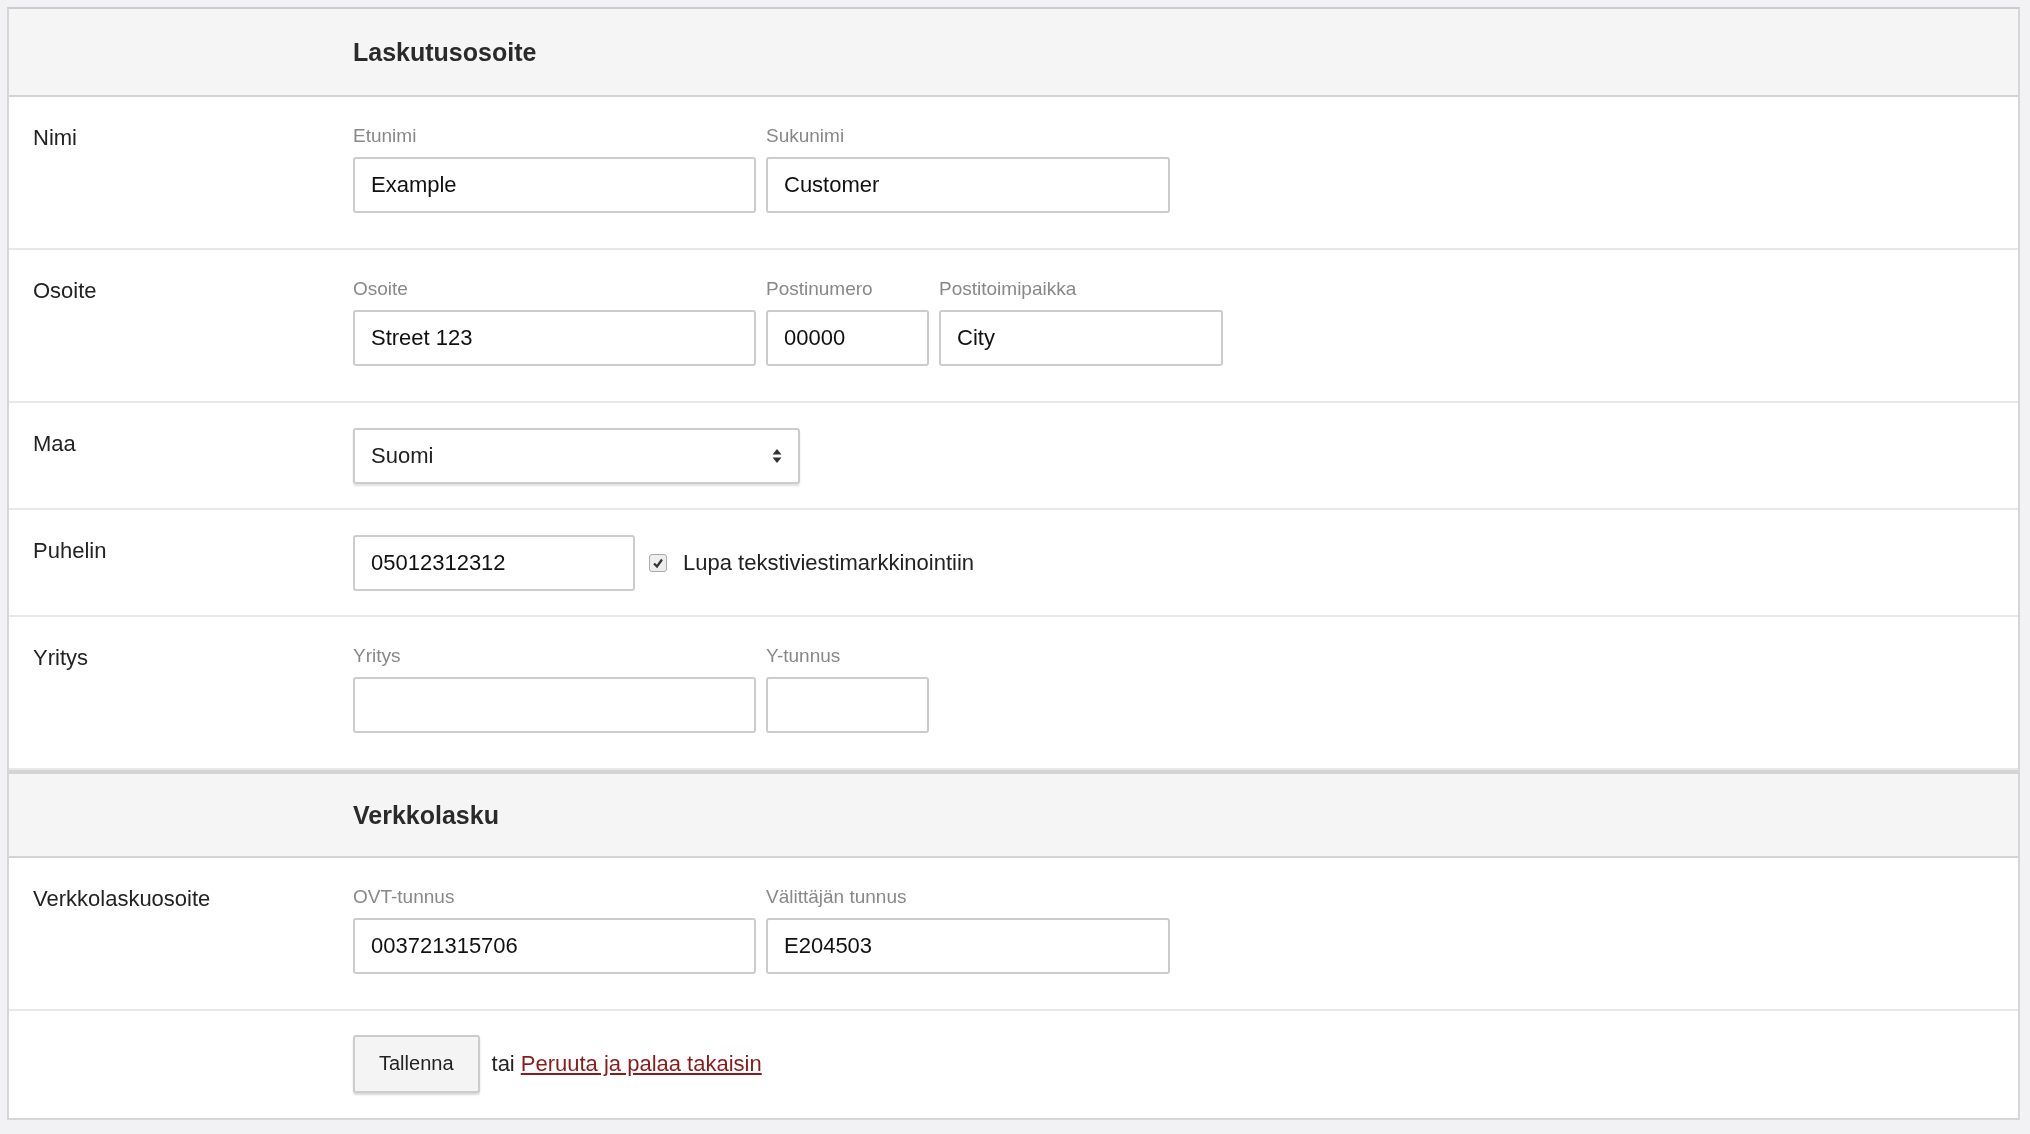  What do you see at coordinates (1008, 289) in the screenshot?
I see `field-label: Postitoimipaikka` at bounding box center [1008, 289].